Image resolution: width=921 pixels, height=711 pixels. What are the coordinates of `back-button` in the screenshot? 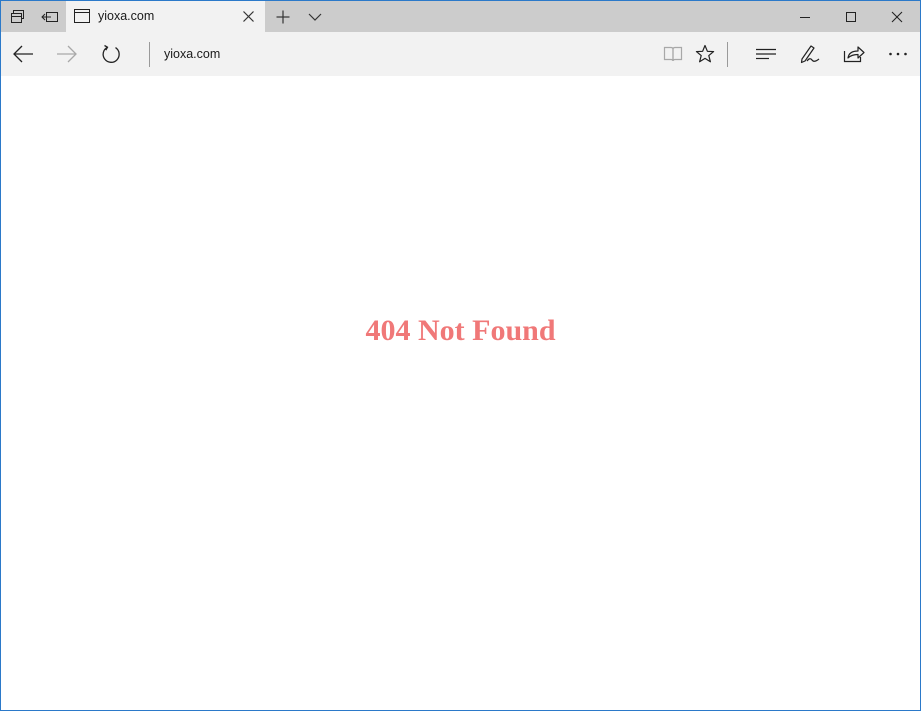 It's located at (23, 54).